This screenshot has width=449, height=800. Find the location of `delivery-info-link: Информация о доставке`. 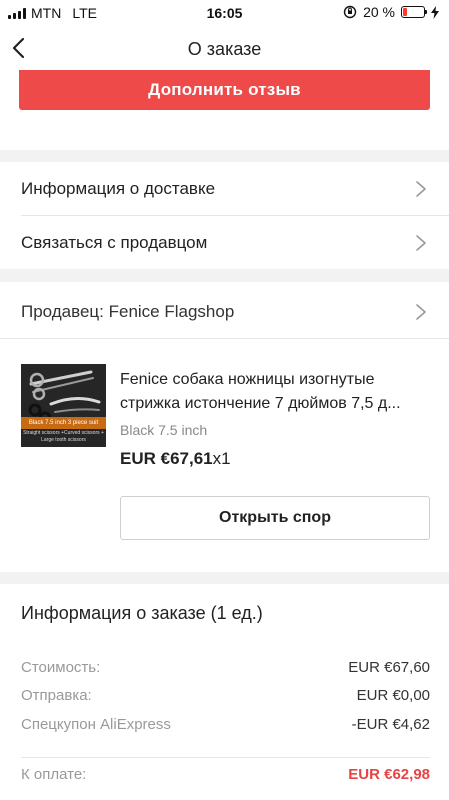

delivery-info-link: Информация о доставке is located at coordinates (224, 188).